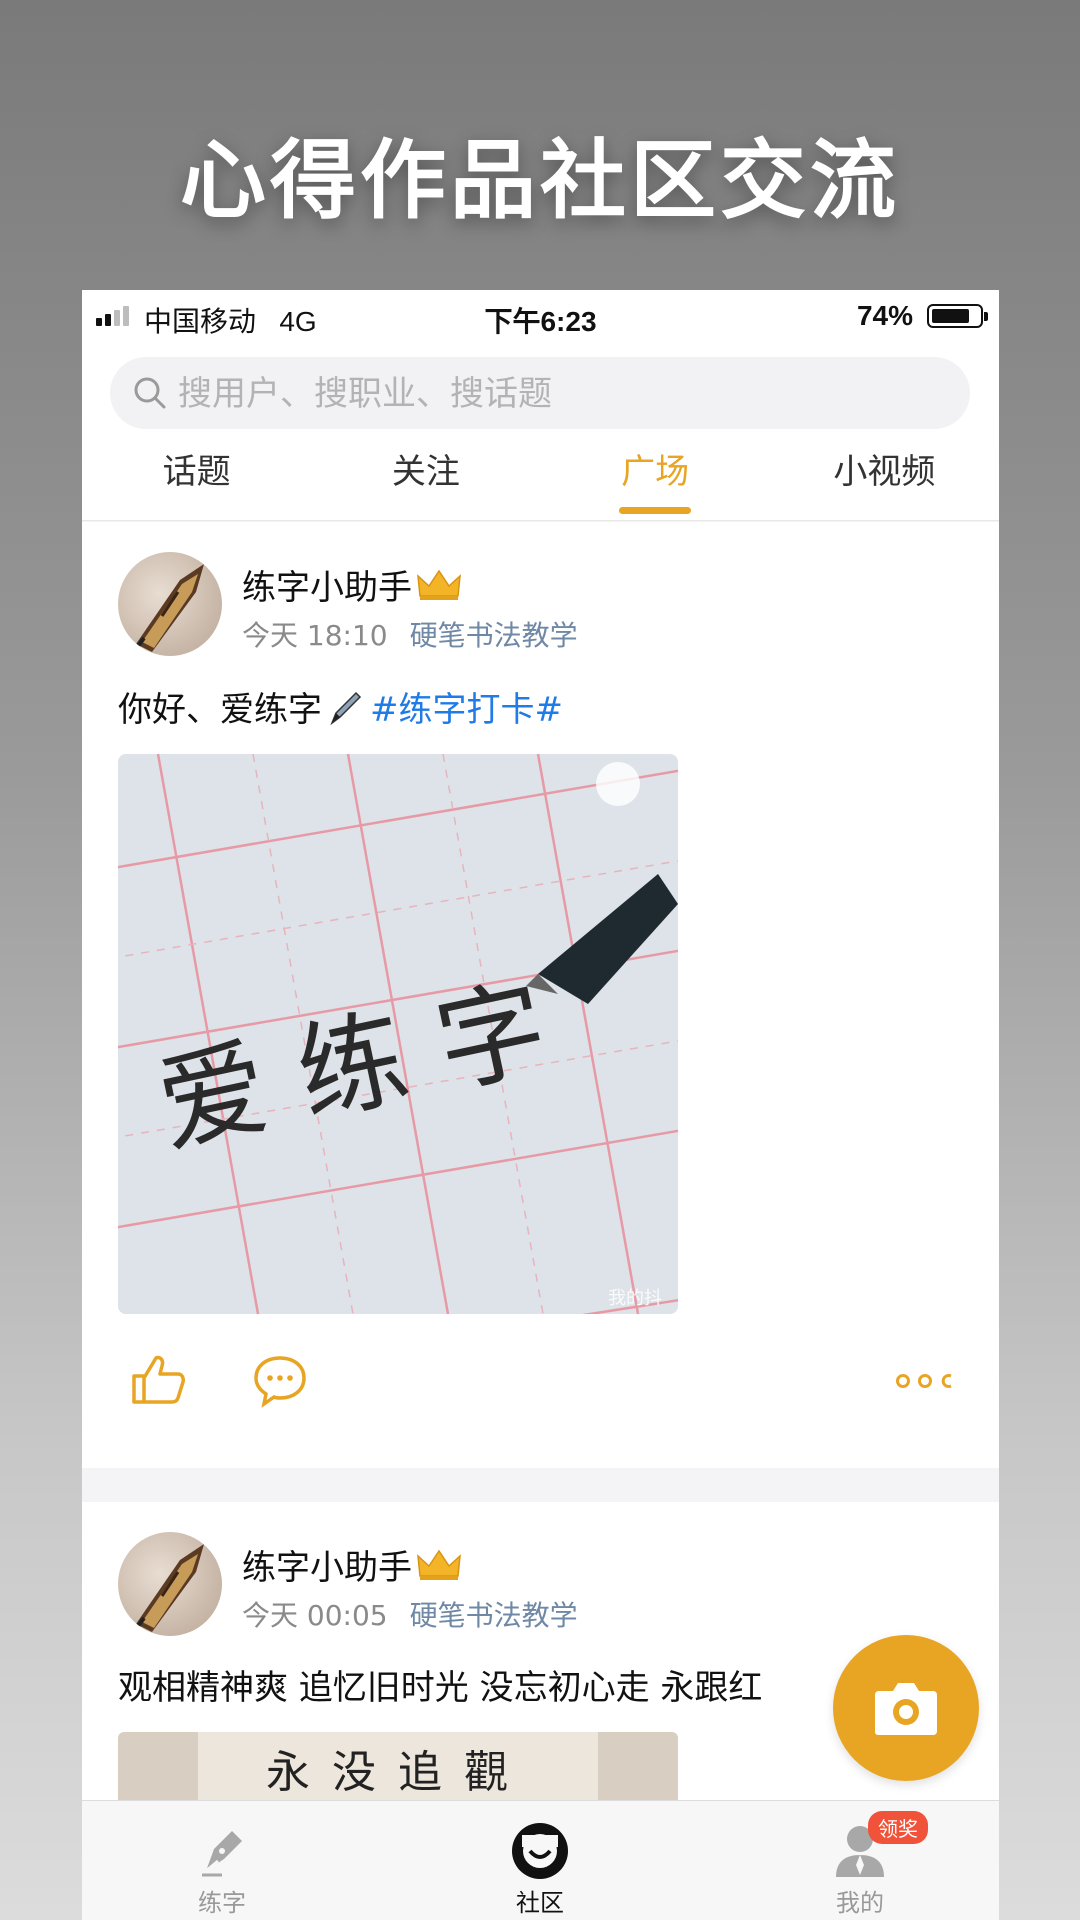 Image resolution: width=1080 pixels, height=1920 pixels. I want to click on tab-square: 广场, so click(655, 481).